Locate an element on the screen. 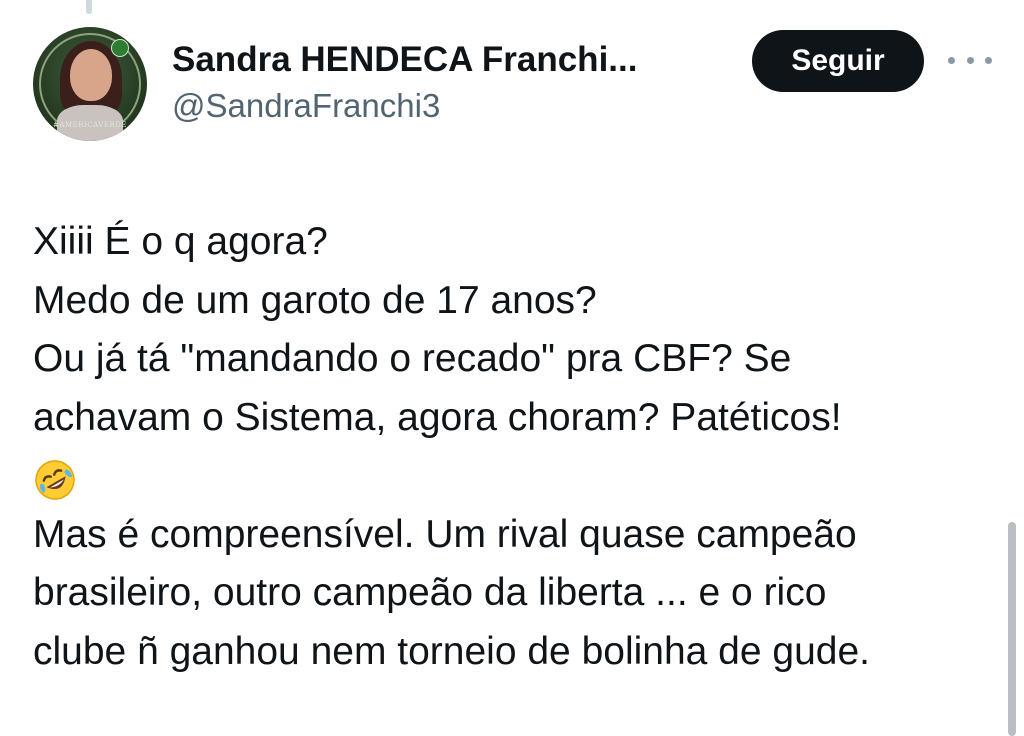 The width and height of the screenshot is (1024, 736). tweet-emoji-line is located at coordinates (513, 476).